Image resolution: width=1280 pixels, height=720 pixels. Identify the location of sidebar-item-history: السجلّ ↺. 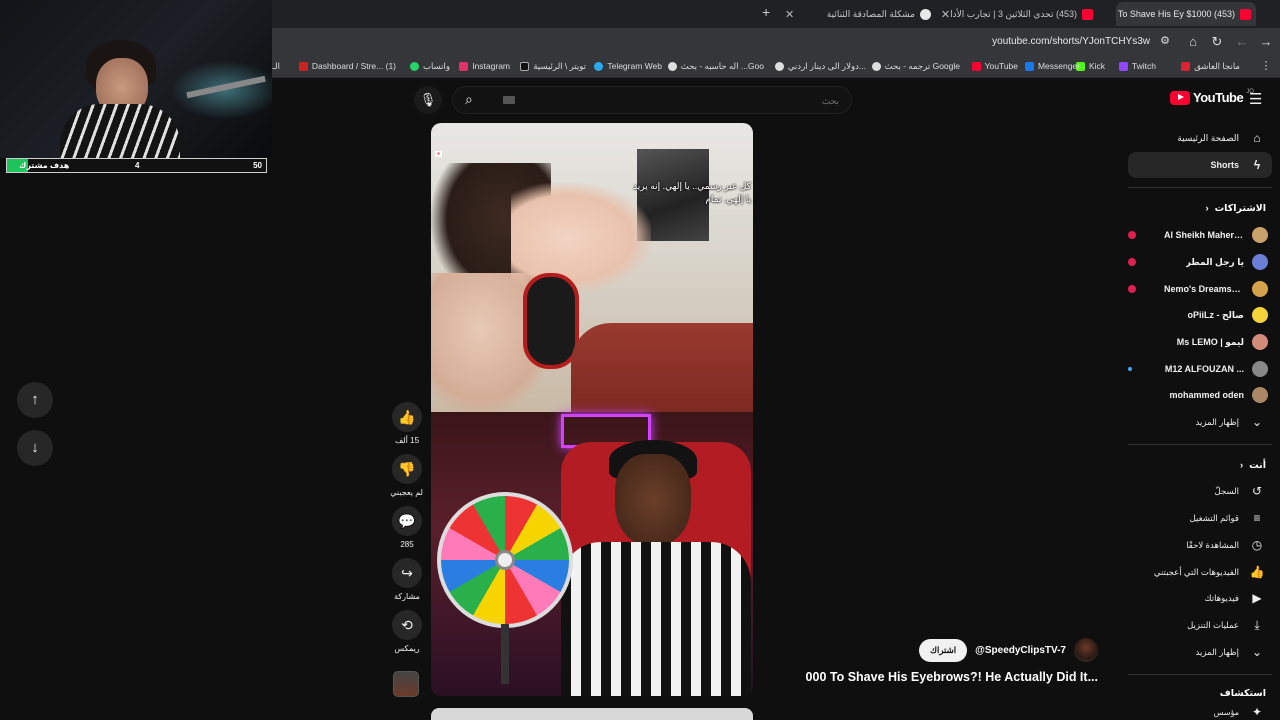
(1200, 491).